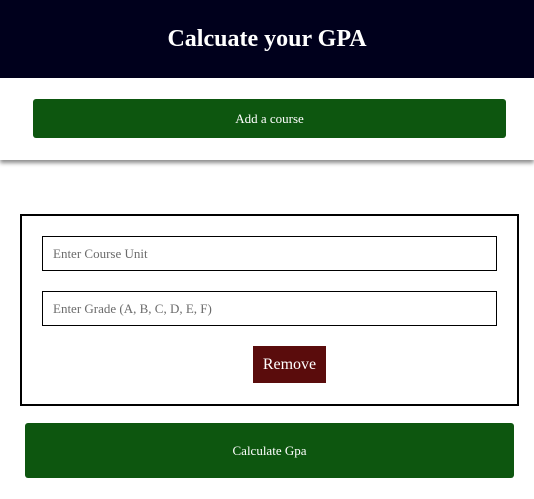 Image resolution: width=534 pixels, height=499 pixels. Describe the element at coordinates (269, 118) in the screenshot. I see `add-course-button: Add a course` at that location.